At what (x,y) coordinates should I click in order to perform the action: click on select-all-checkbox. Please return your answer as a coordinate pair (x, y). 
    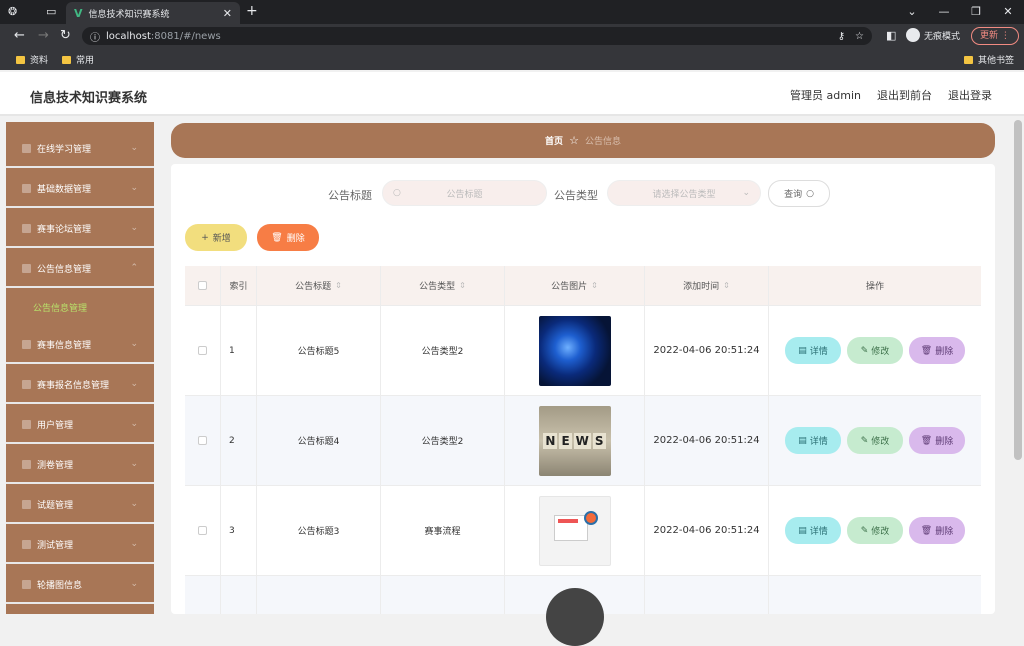
    Looking at the image, I should click on (202, 285).